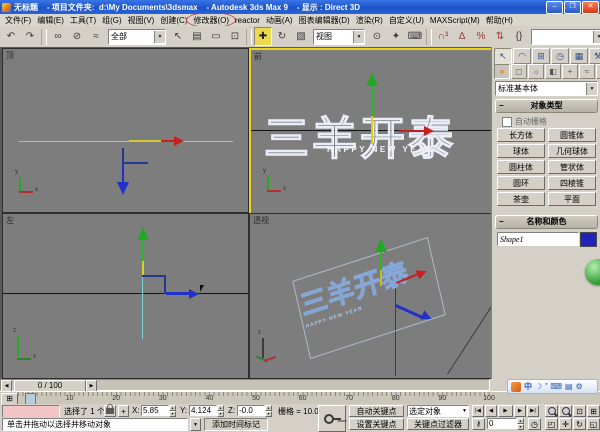 The image size is (600, 432). I want to click on object-name-input, so click(538, 239).